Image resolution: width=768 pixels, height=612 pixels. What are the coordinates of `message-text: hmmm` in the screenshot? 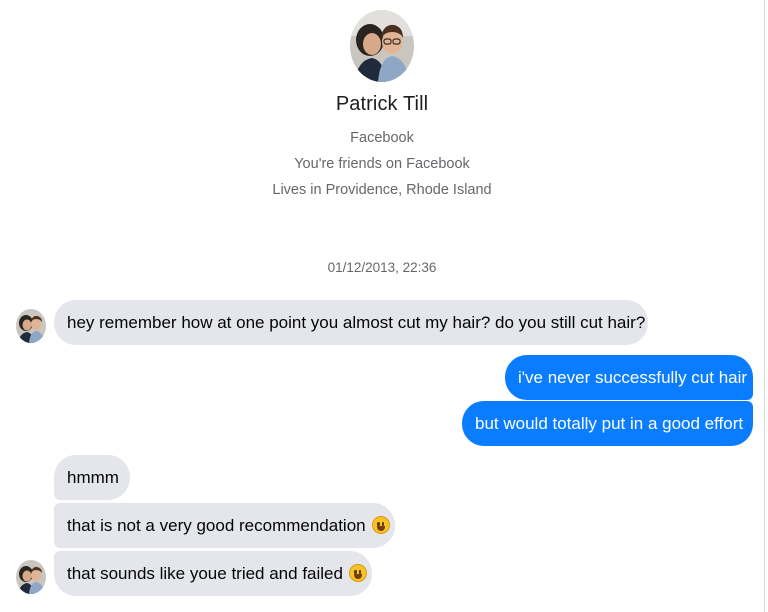 It's located at (93, 477).